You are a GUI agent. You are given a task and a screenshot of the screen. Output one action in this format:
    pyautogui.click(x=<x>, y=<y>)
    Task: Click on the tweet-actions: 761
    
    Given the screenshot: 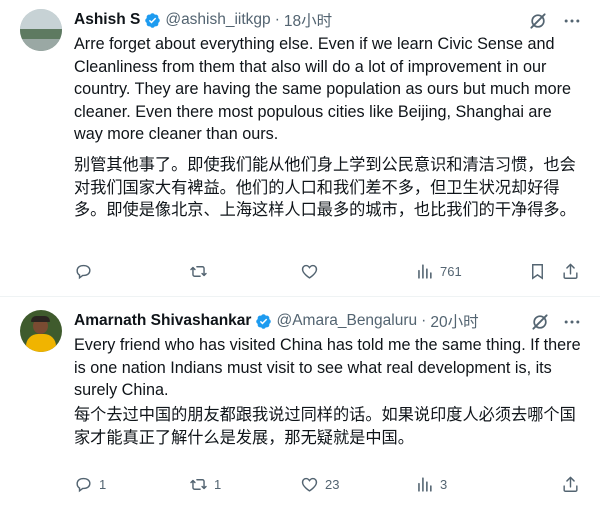 What is the action you would take?
    pyautogui.click(x=329, y=273)
    